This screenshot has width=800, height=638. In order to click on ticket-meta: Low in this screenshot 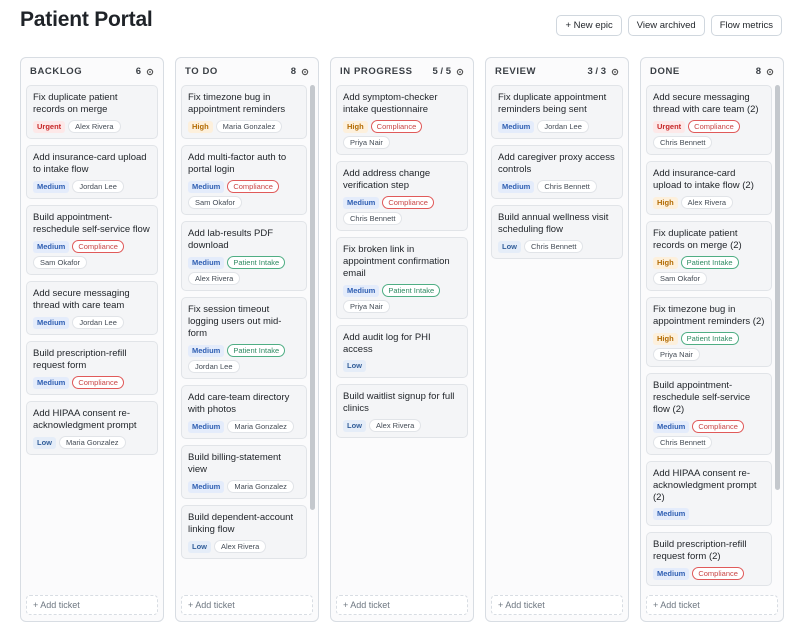, I will do `click(402, 366)`.